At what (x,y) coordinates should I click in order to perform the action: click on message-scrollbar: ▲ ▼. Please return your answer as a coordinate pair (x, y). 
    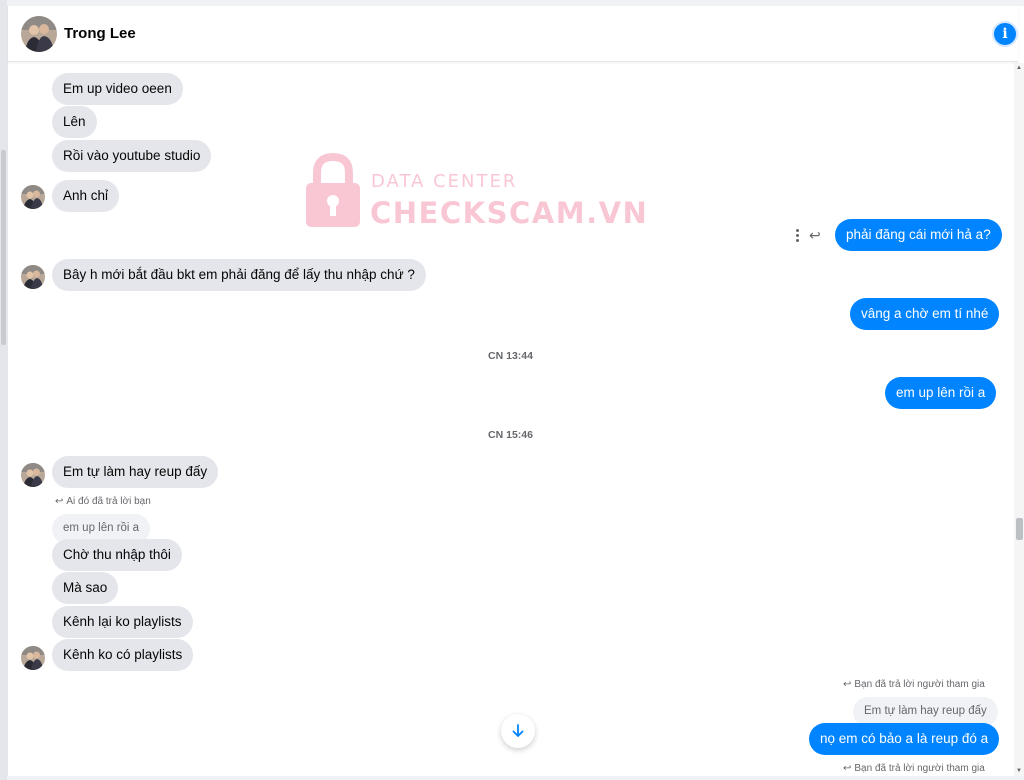
    Looking at the image, I should click on (1019, 419).